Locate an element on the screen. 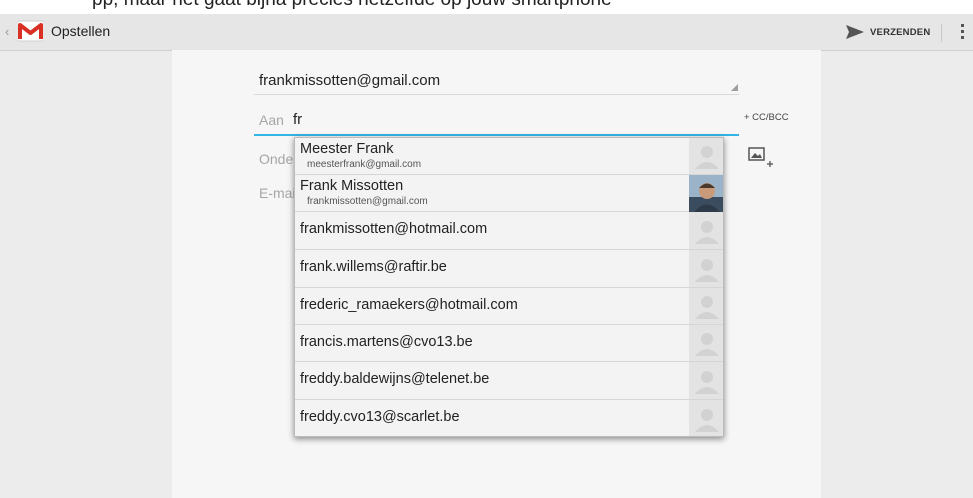  to-input: fr is located at coordinates (297, 119).